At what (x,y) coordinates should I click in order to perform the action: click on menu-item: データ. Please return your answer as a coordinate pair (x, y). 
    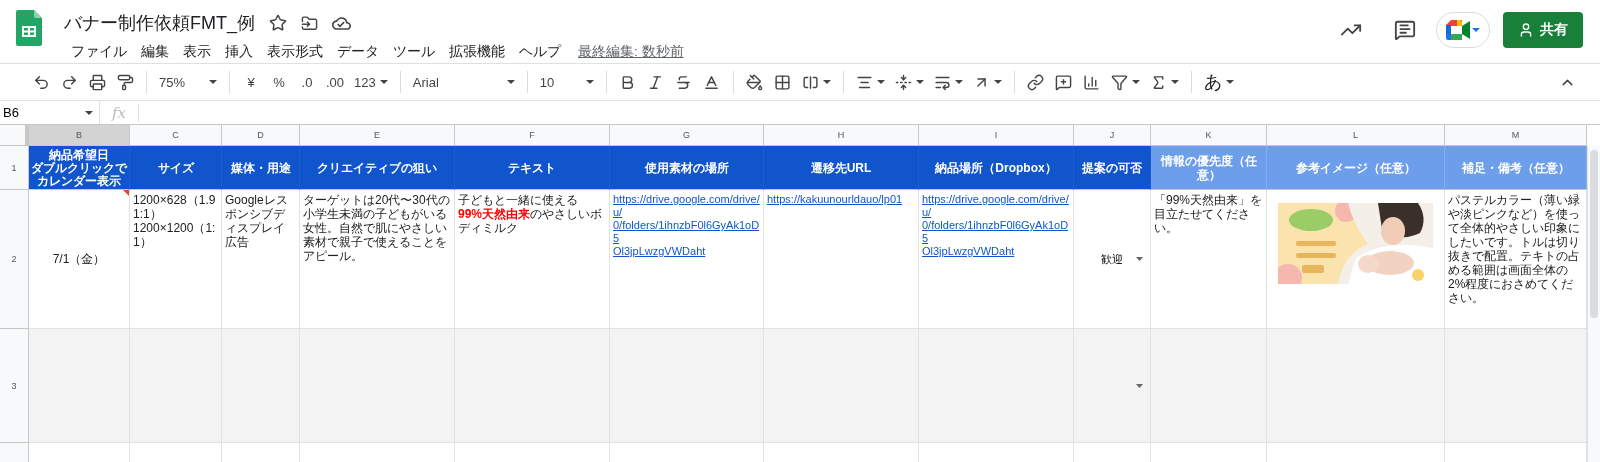
    Looking at the image, I should click on (358, 52).